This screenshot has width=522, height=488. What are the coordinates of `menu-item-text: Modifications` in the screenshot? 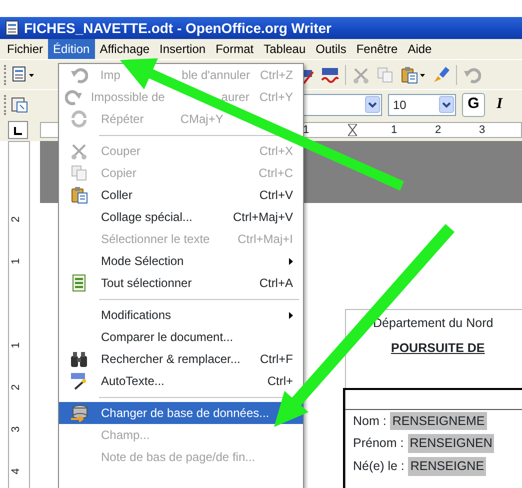 It's located at (136, 315).